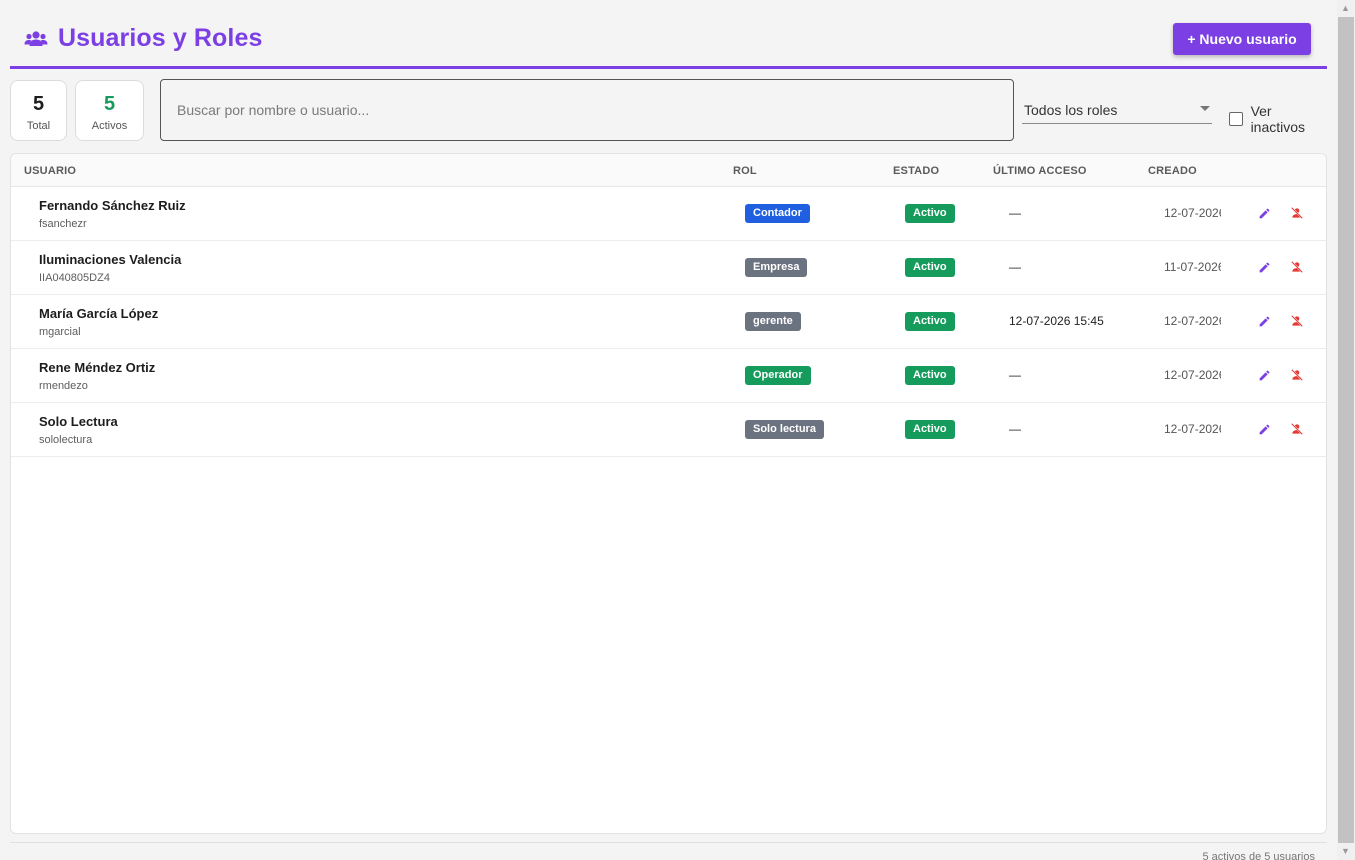  Describe the element at coordinates (1192, 267) in the screenshot. I see `created-date: 11-07-2026` at that location.